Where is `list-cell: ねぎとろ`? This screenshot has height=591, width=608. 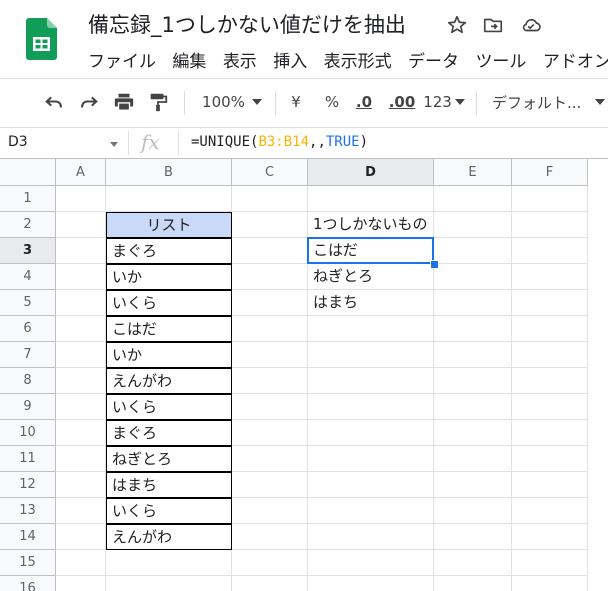 list-cell: ねぎとろ is located at coordinates (169, 459).